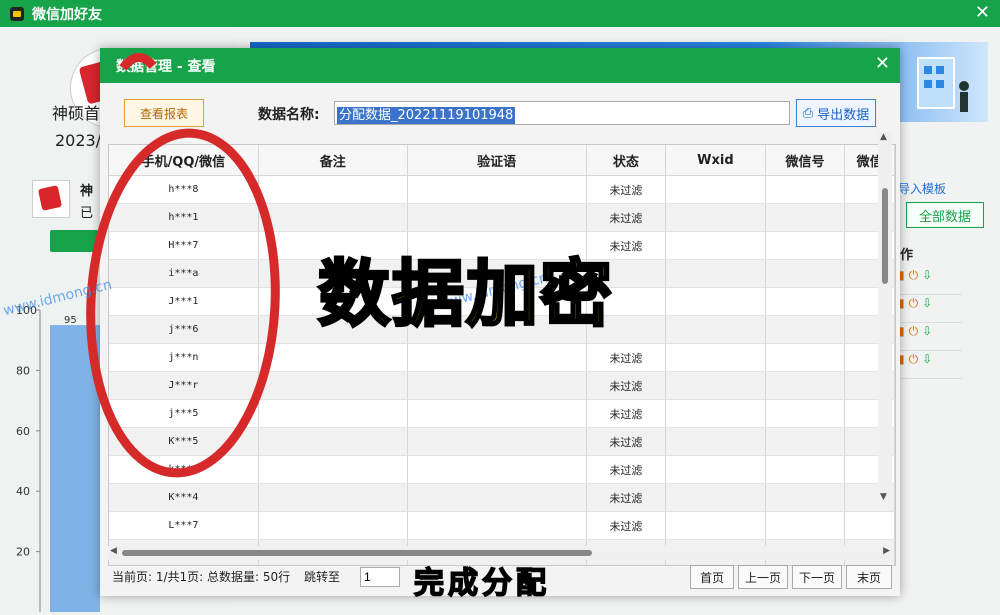 The image size is (1000, 615). Describe the element at coordinates (763, 577) in the screenshot. I see `prev-page-button: 上一页` at that location.